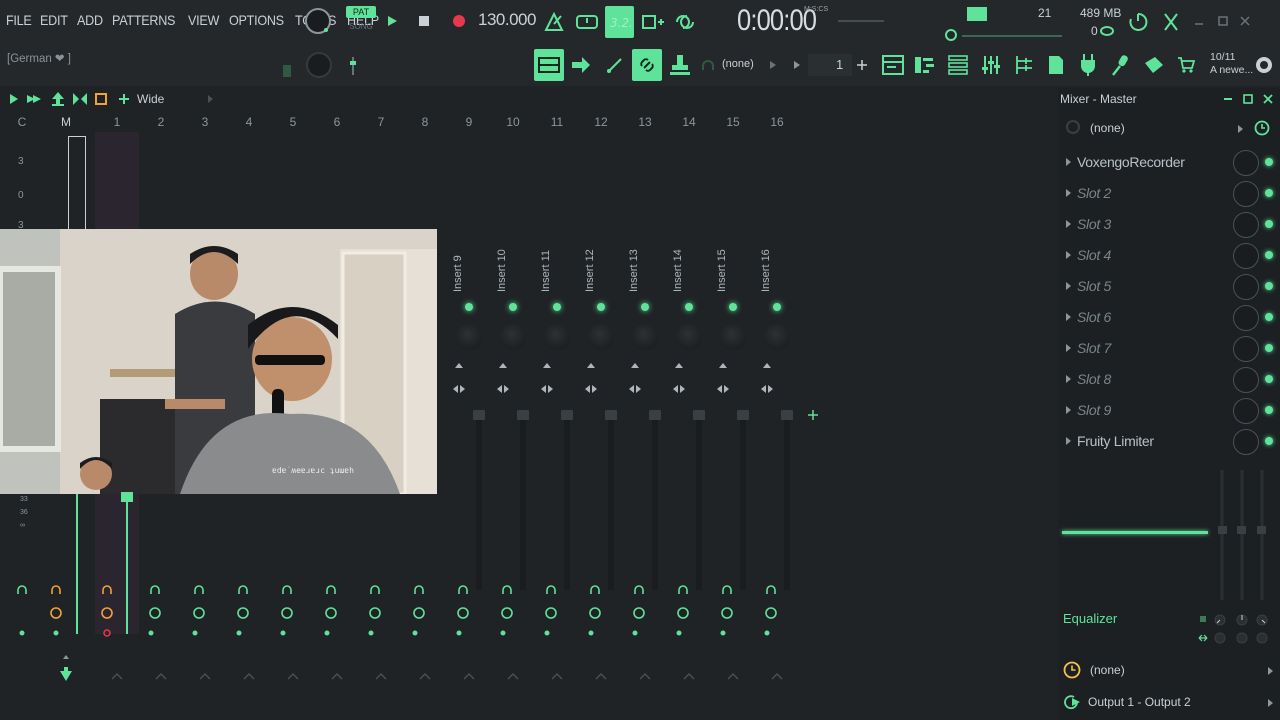 This screenshot has width=1280, height=720. What do you see at coordinates (54, 20) in the screenshot?
I see `menu-edit: EDIT` at bounding box center [54, 20].